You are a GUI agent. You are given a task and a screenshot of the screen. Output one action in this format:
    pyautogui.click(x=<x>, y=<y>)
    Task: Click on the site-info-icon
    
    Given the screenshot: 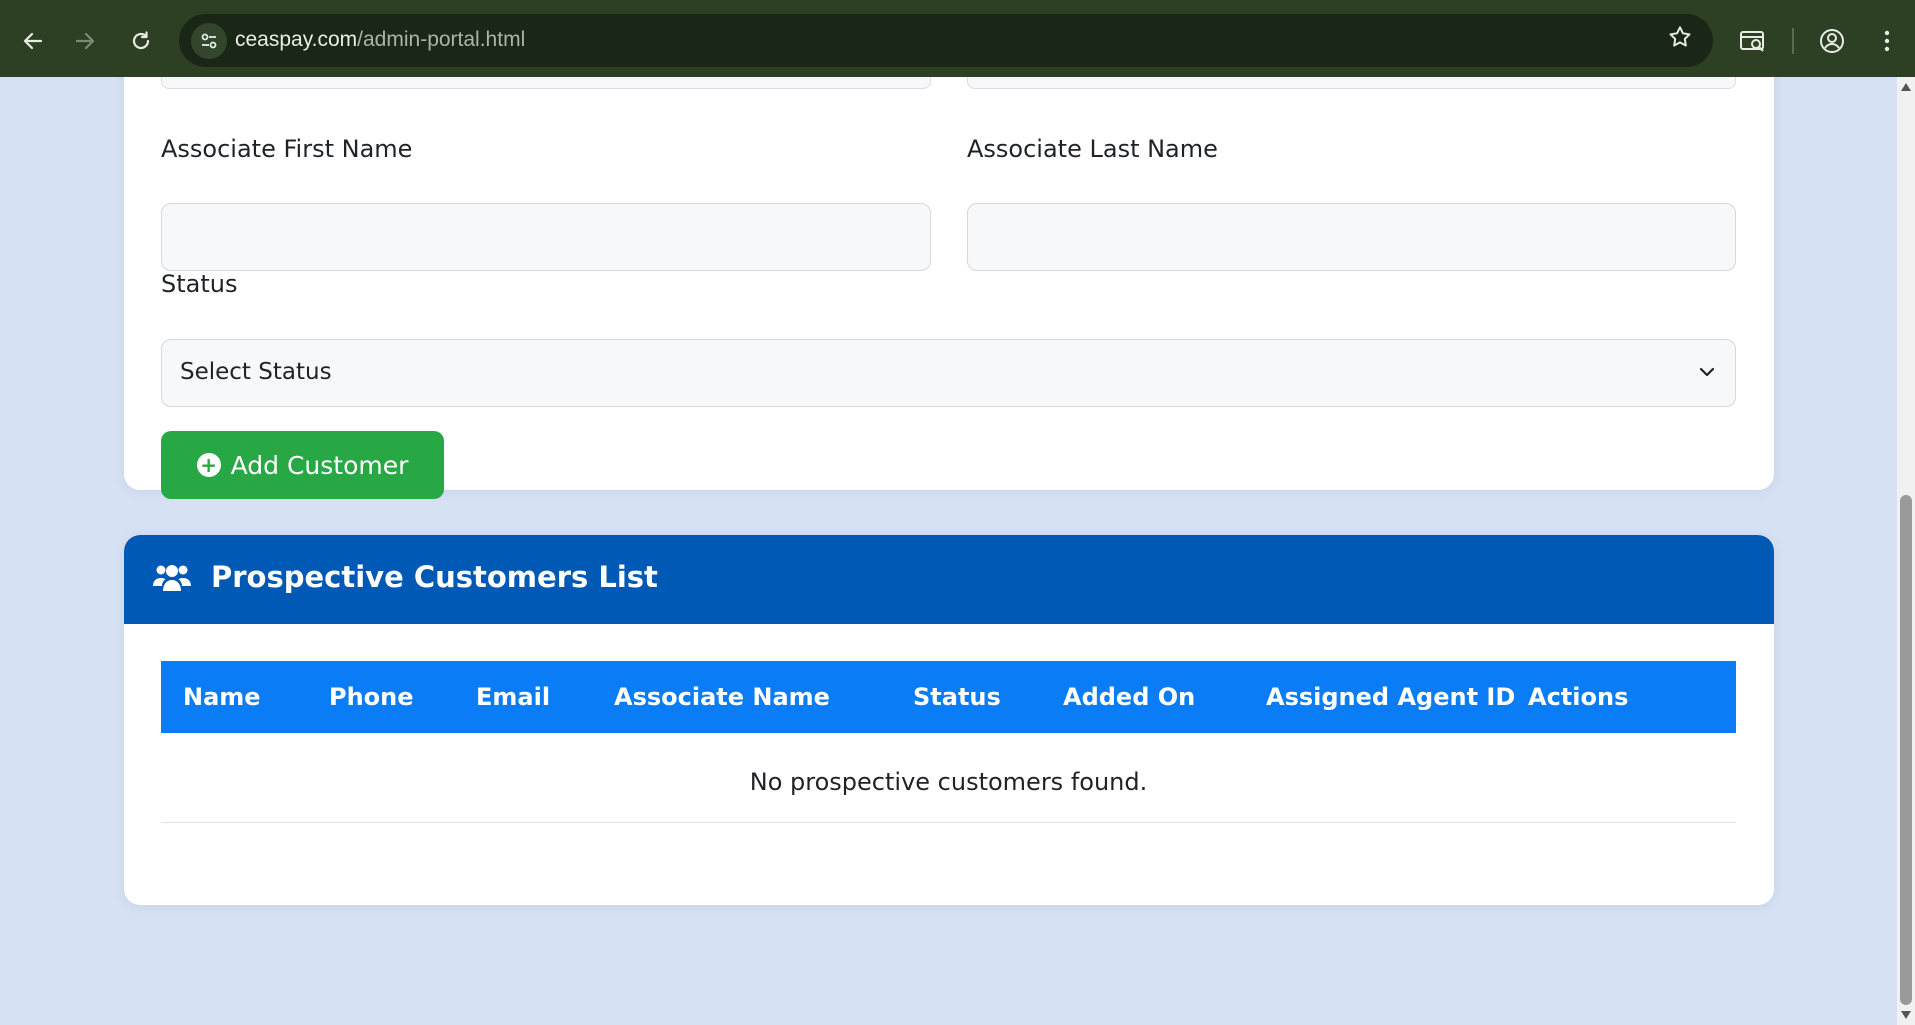 What is the action you would take?
    pyautogui.click(x=209, y=41)
    